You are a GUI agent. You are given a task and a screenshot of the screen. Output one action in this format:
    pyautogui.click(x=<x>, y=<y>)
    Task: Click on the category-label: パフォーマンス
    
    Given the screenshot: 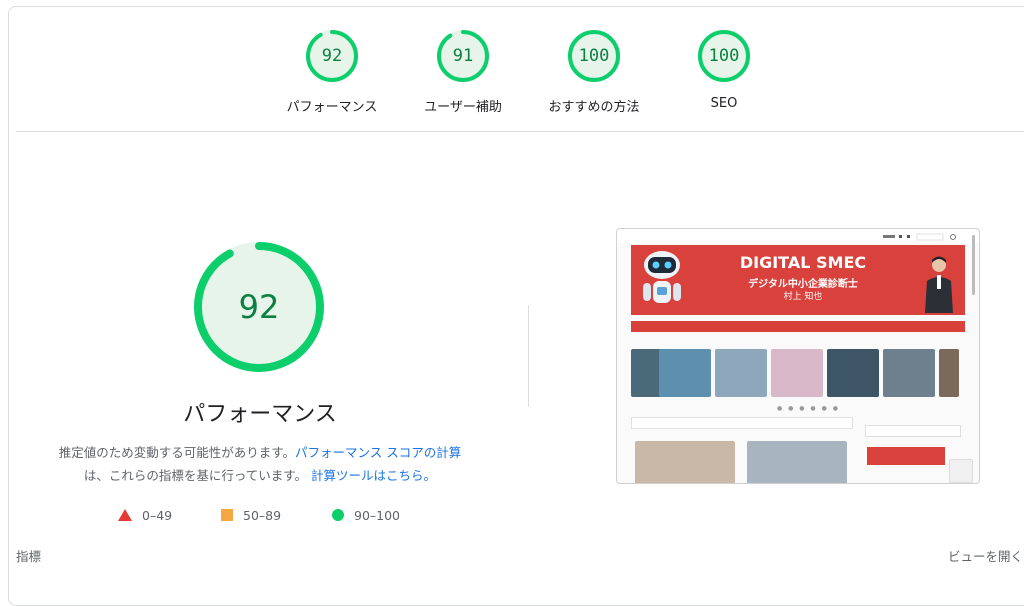 What is the action you would take?
    pyautogui.click(x=332, y=107)
    